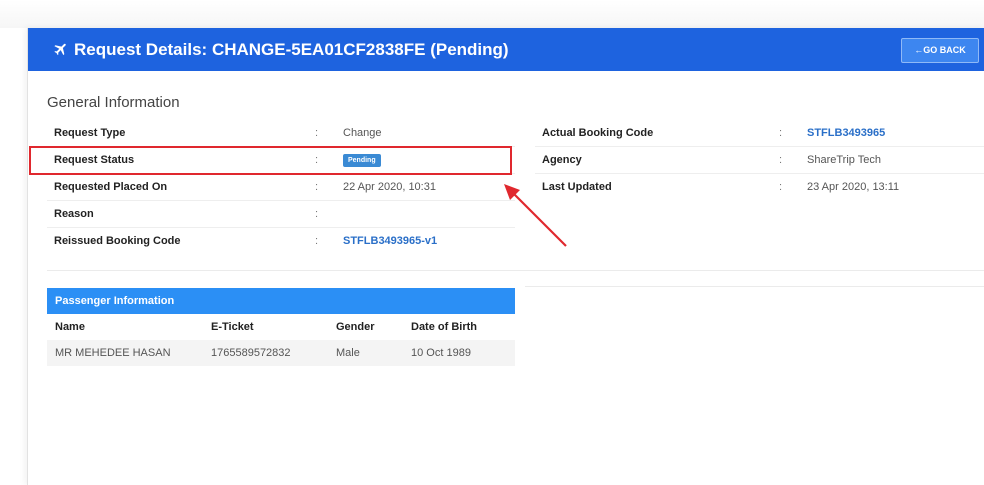 This screenshot has width=984, height=485. I want to click on section-divider, so click(515, 270).